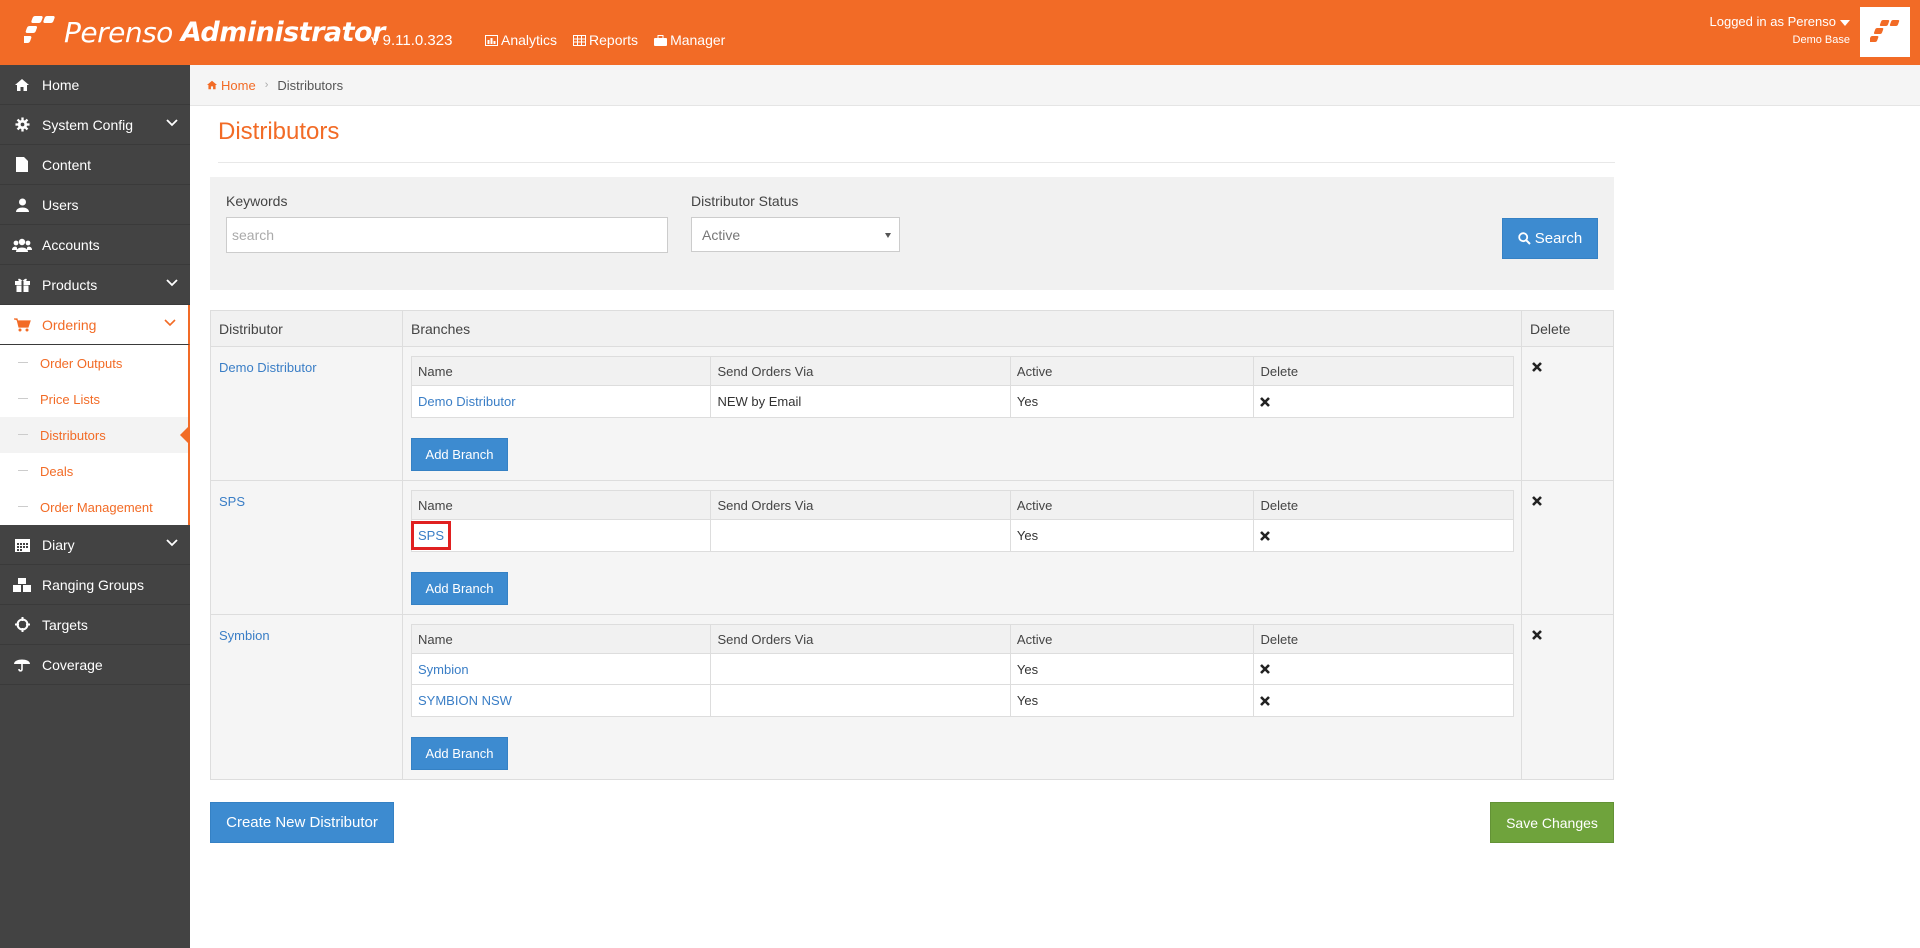 The width and height of the screenshot is (1920, 948). What do you see at coordinates (69, 324) in the screenshot?
I see `sidebar-item-label: Ordering` at bounding box center [69, 324].